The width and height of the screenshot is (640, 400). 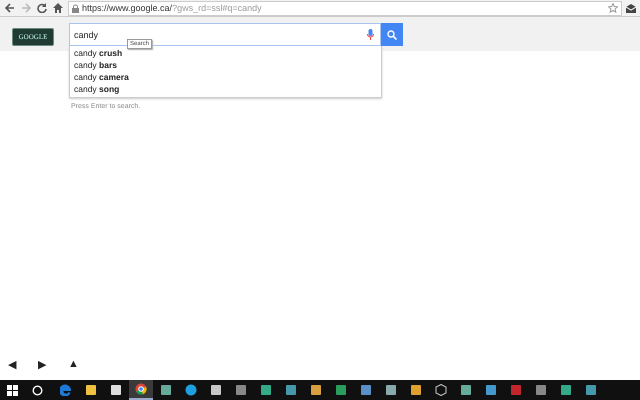 I want to click on search-icon, so click(x=392, y=35).